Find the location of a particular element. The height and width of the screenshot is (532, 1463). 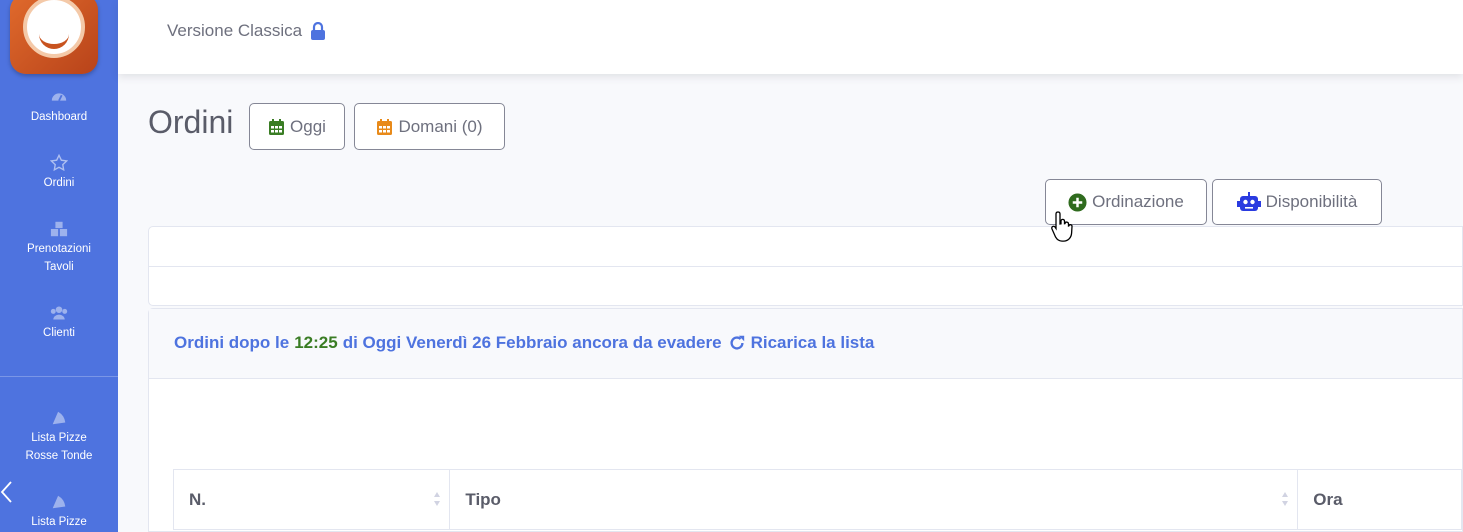

sidebar-item-lista-pizze-rosse: Lista Pizze Rosse Tonde is located at coordinates (59, 437).